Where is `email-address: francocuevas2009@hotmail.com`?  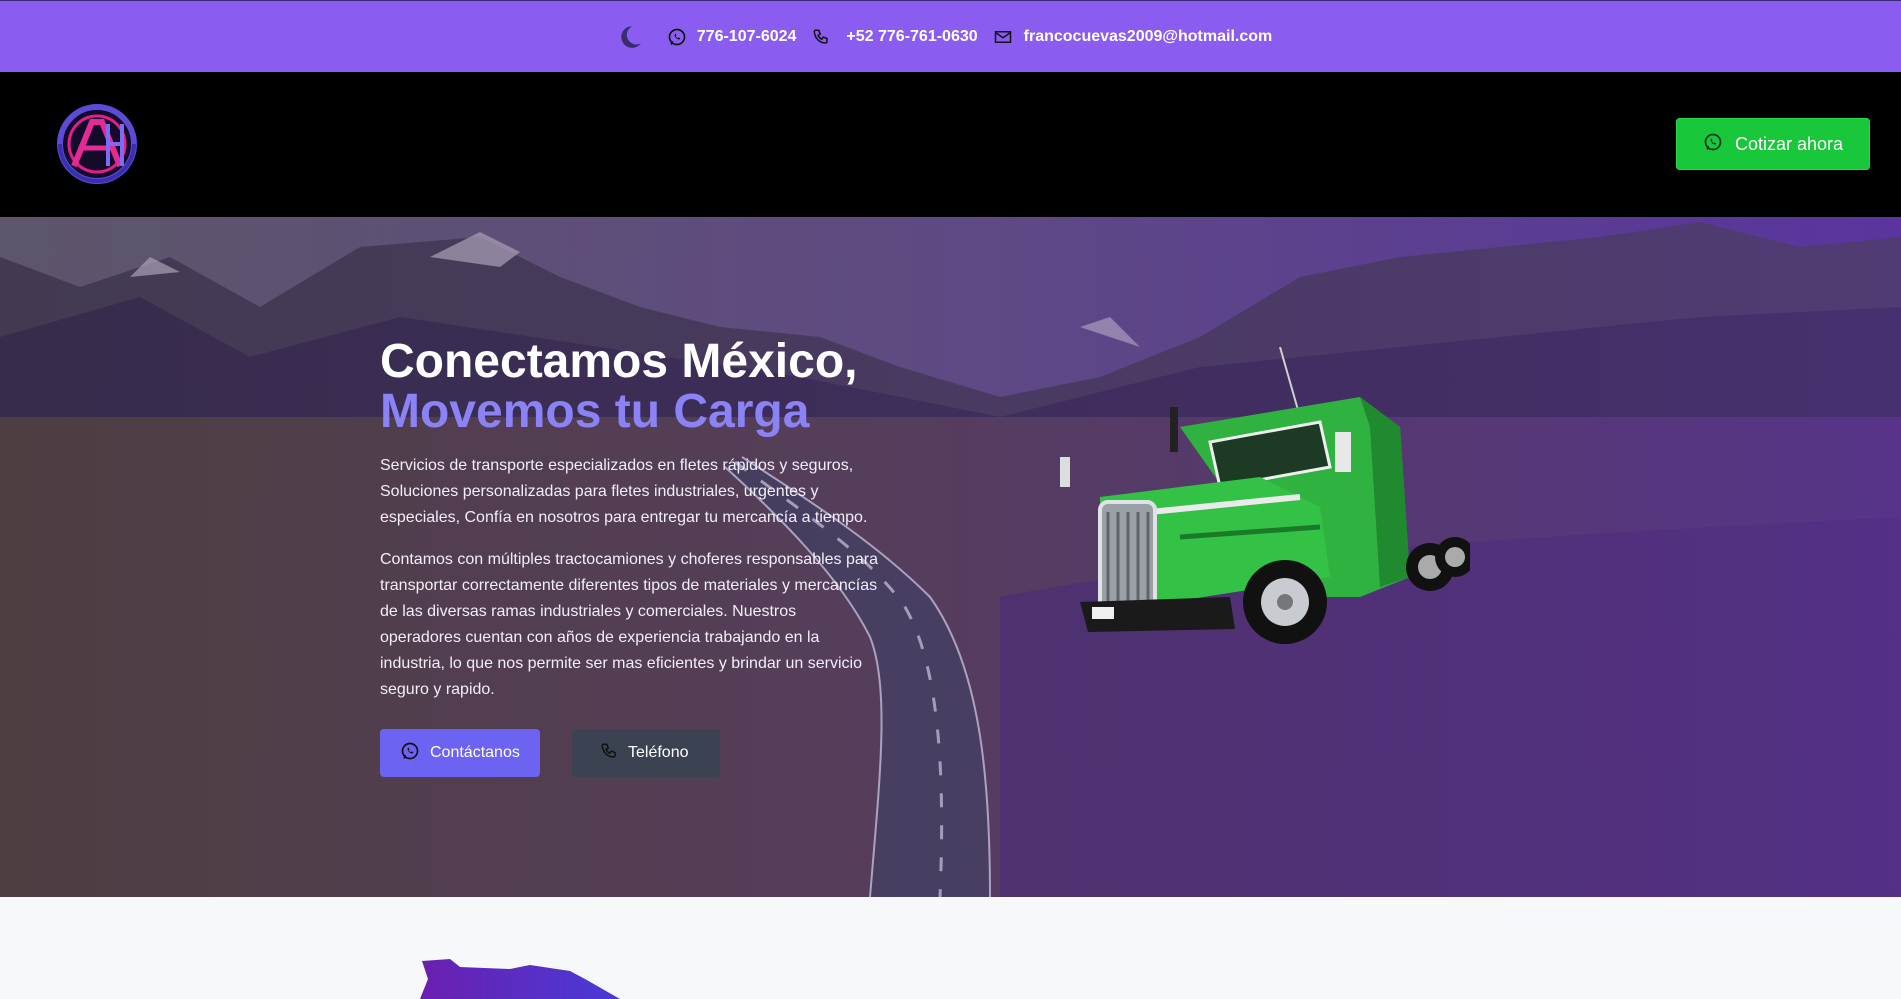
email-address: francocuevas2009@hotmail.com is located at coordinates (1148, 37).